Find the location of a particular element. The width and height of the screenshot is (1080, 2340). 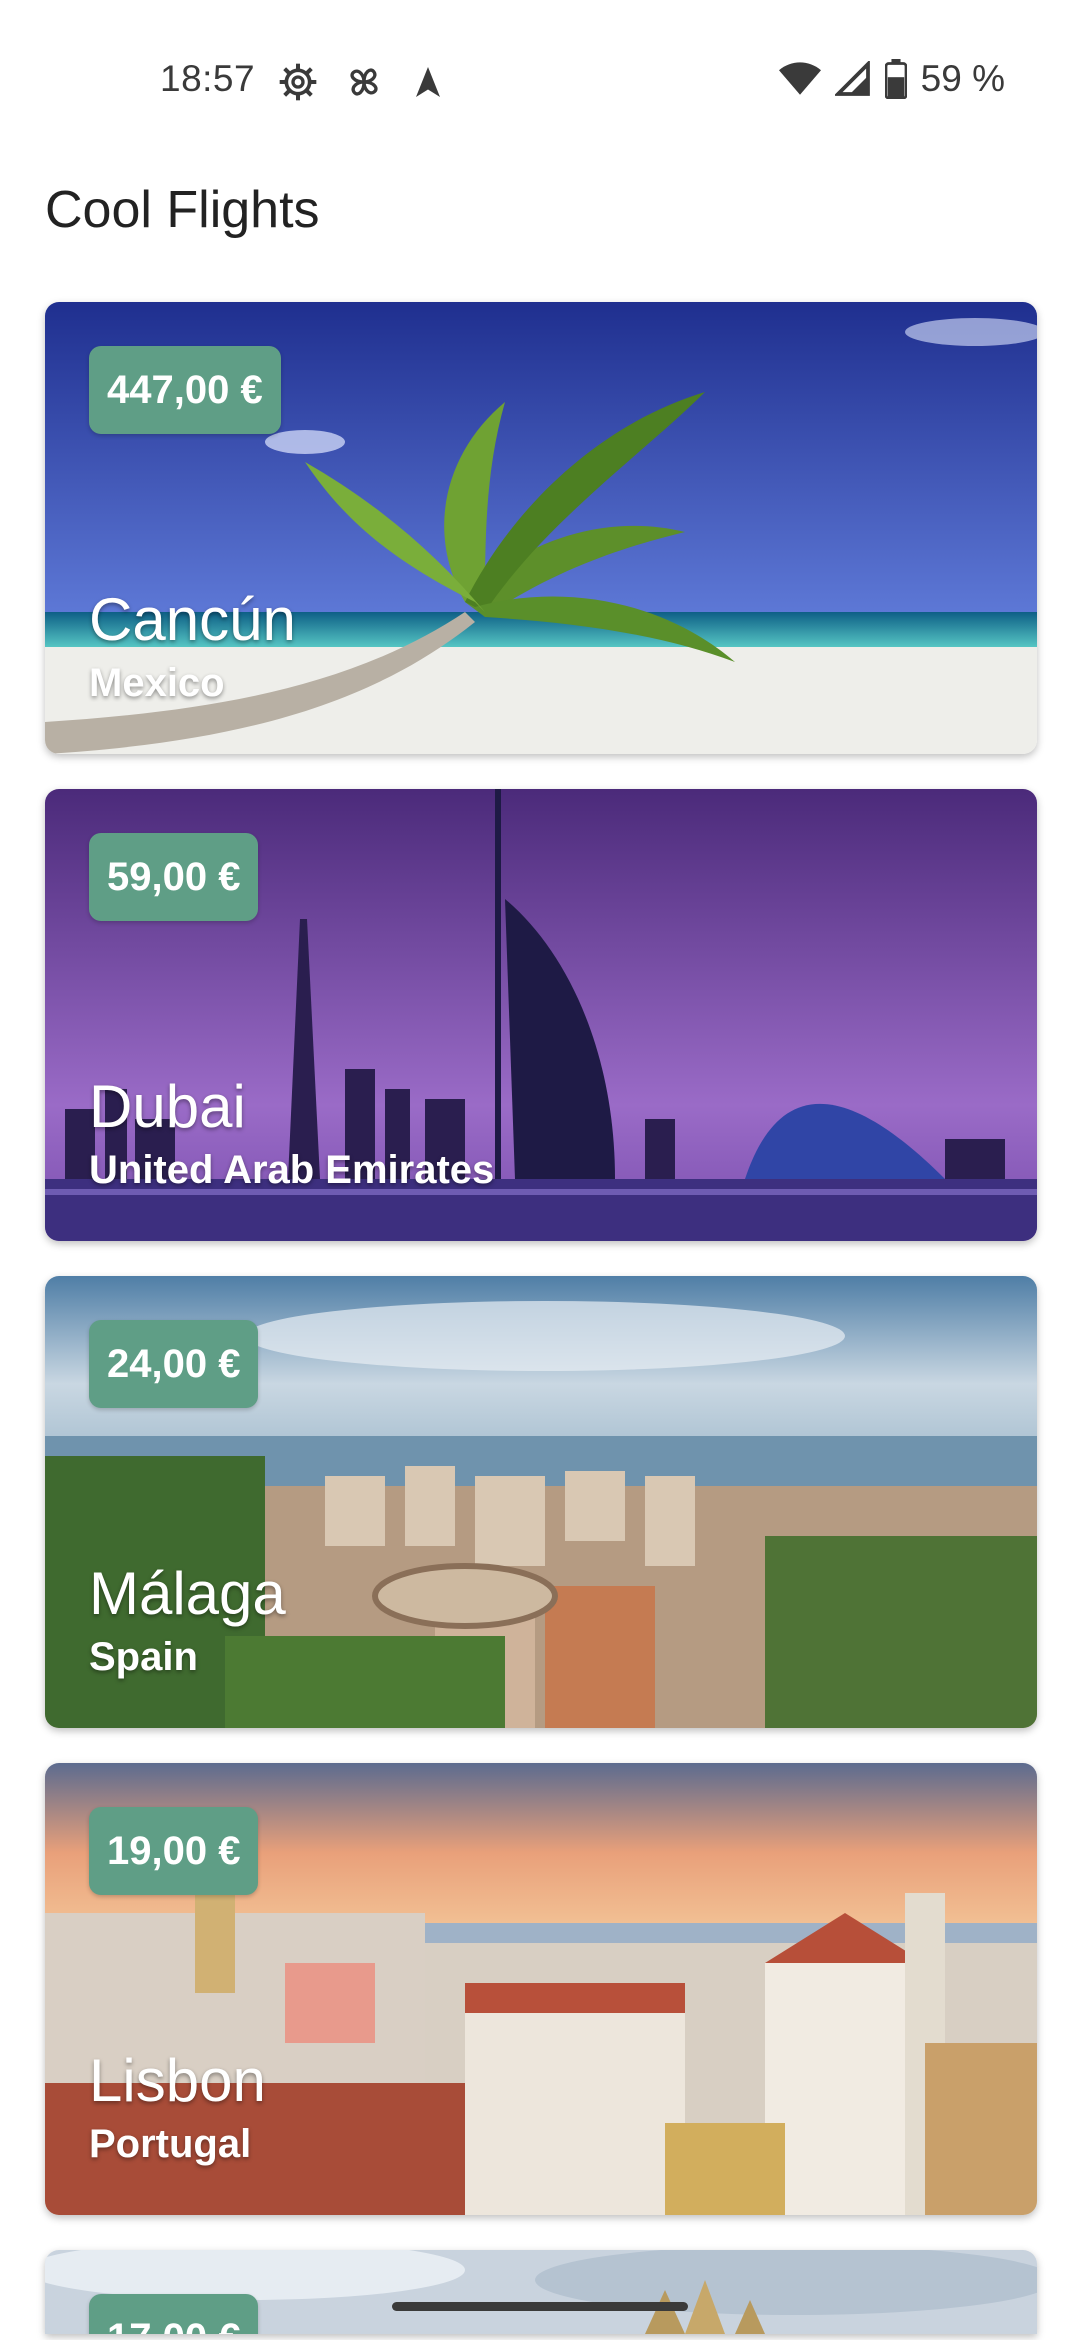

city-name: Cancún is located at coordinates (192, 619).